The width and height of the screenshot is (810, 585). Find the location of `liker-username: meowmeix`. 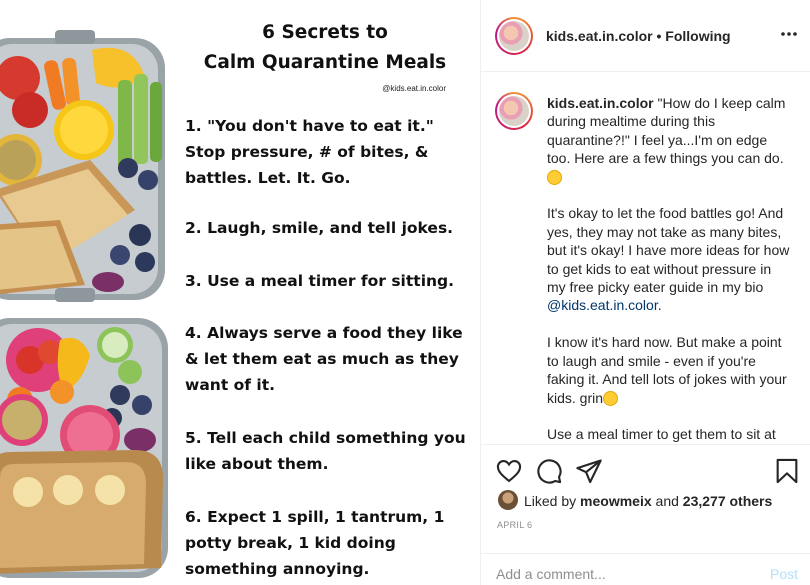

liker-username: meowmeix is located at coordinates (616, 501).